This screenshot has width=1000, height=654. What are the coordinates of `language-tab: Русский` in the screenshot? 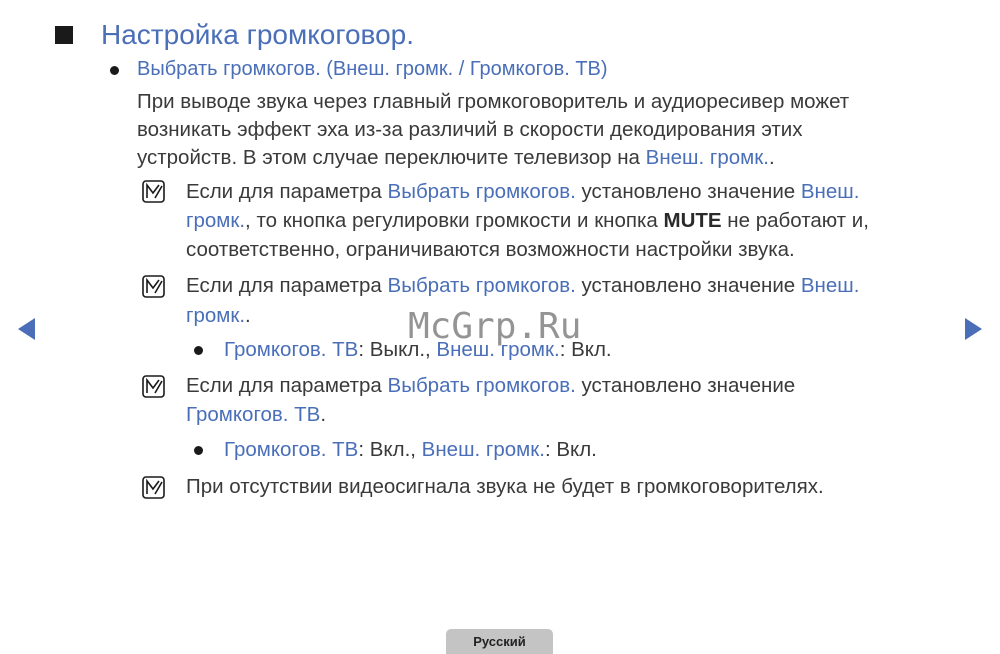 It's located at (499, 641).